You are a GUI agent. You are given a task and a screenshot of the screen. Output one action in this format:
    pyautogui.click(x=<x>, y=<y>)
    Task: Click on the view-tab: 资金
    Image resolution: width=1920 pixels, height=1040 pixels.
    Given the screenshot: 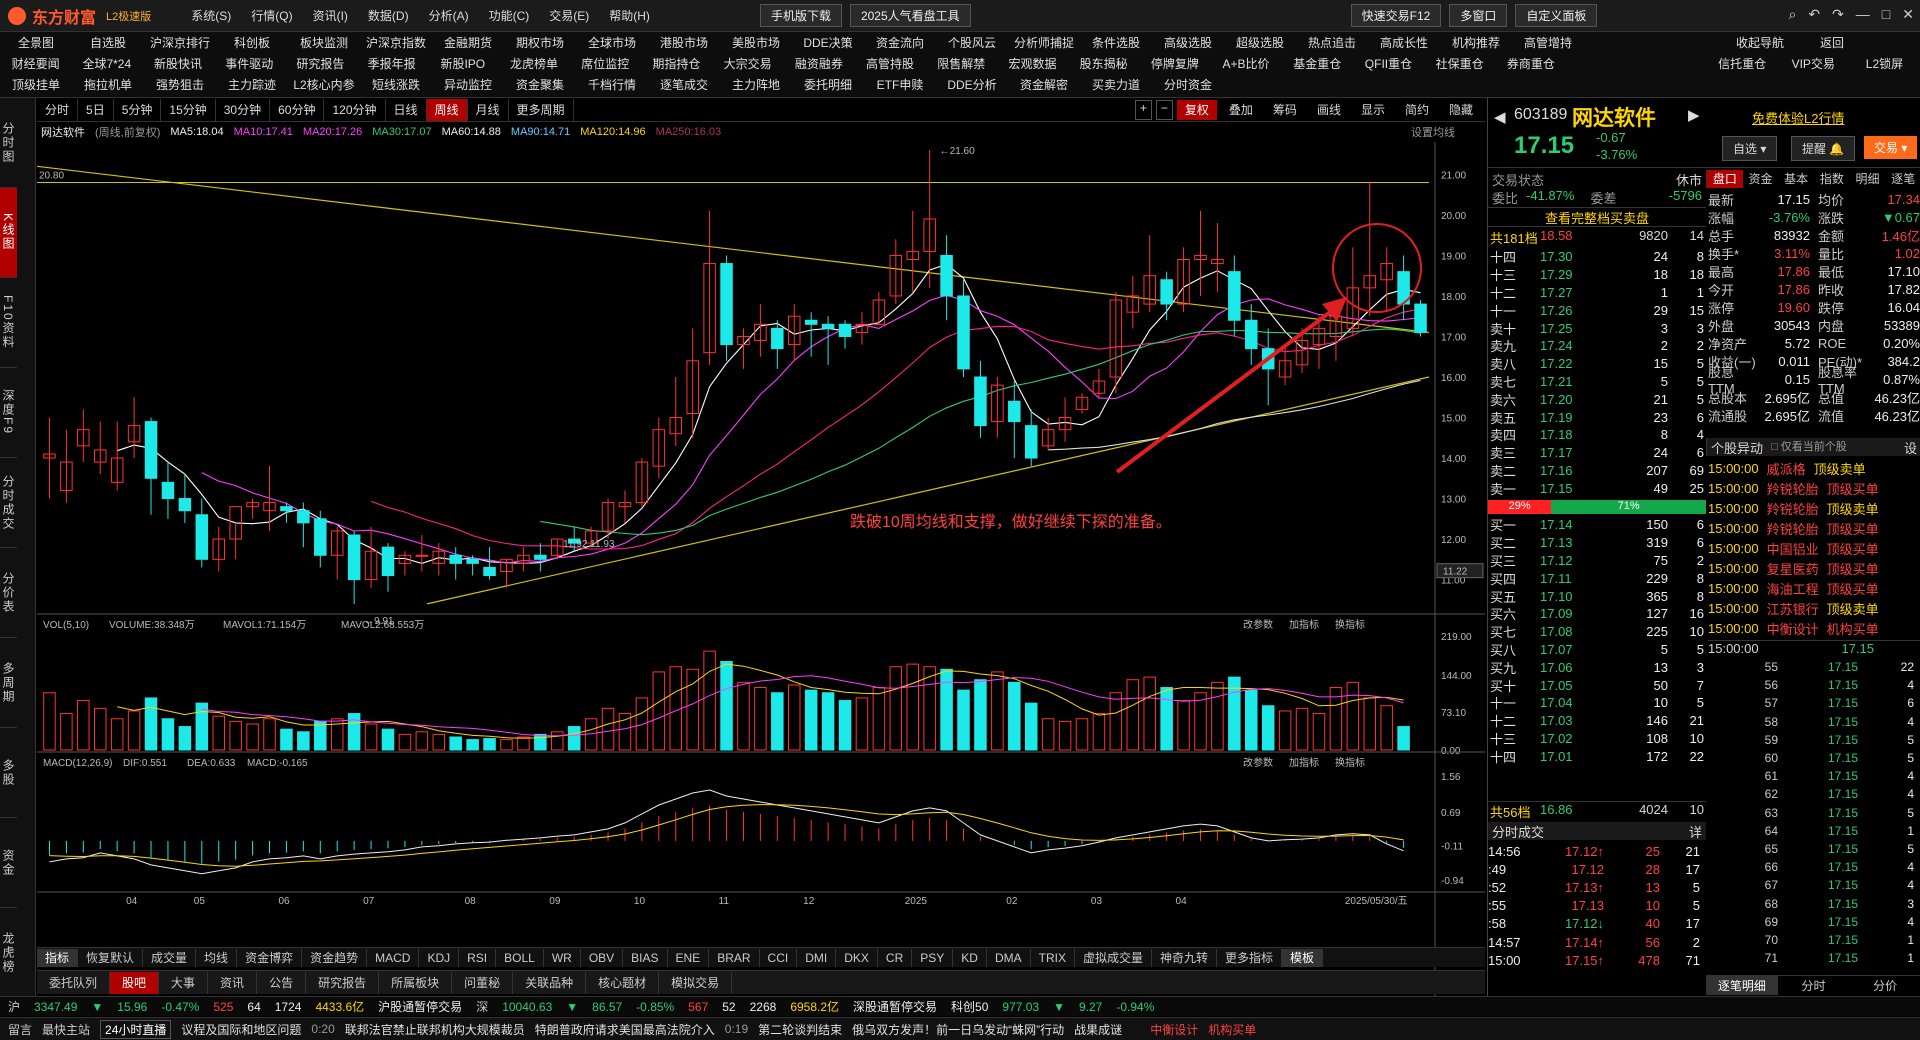 What is the action you would take?
    pyautogui.click(x=8, y=863)
    